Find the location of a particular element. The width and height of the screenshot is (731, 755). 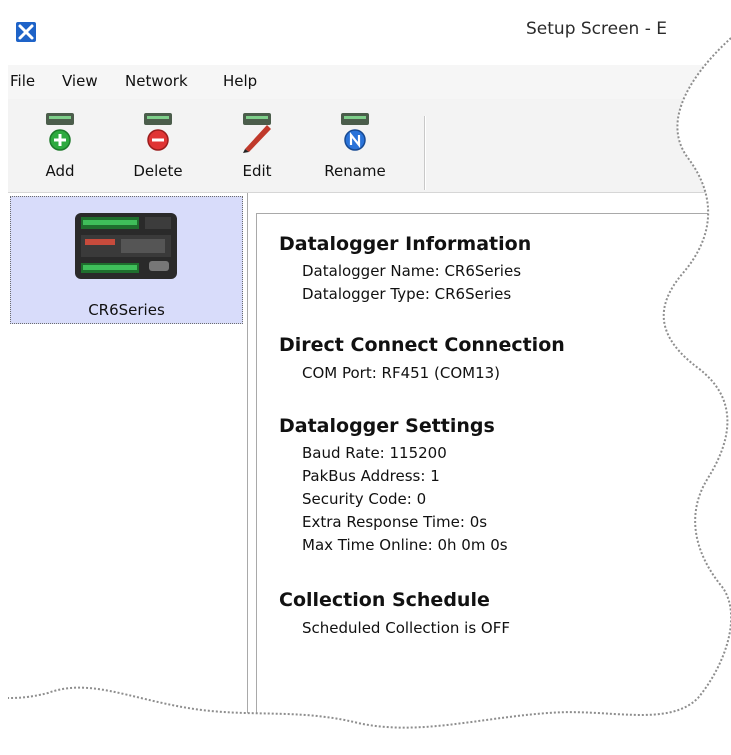

station-label: CR6Series is located at coordinates (126, 310).